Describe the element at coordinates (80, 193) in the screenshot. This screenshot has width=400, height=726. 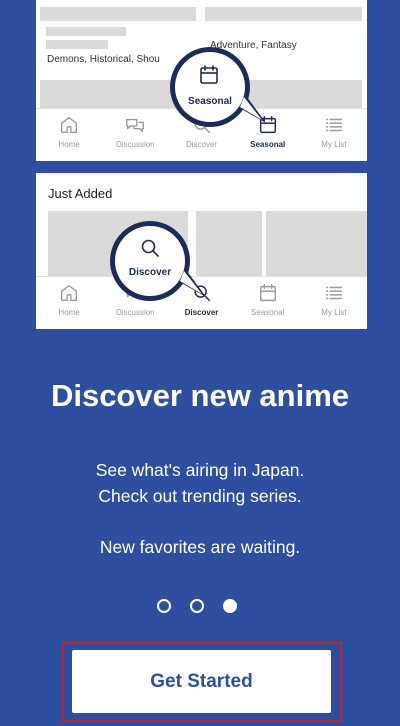
I see `section-title: Just Added` at that location.